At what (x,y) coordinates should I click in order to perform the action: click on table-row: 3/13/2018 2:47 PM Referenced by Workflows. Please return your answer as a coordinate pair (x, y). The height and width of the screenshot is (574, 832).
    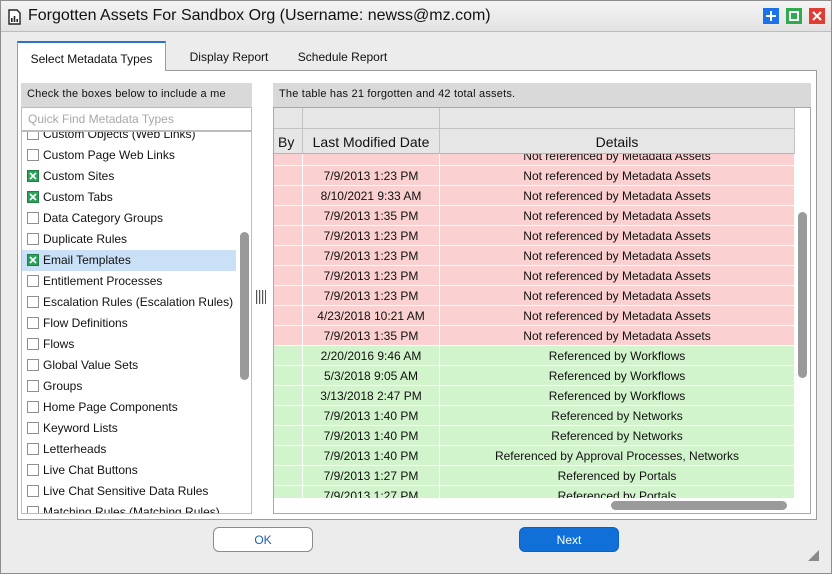
    Looking at the image, I should click on (534, 396).